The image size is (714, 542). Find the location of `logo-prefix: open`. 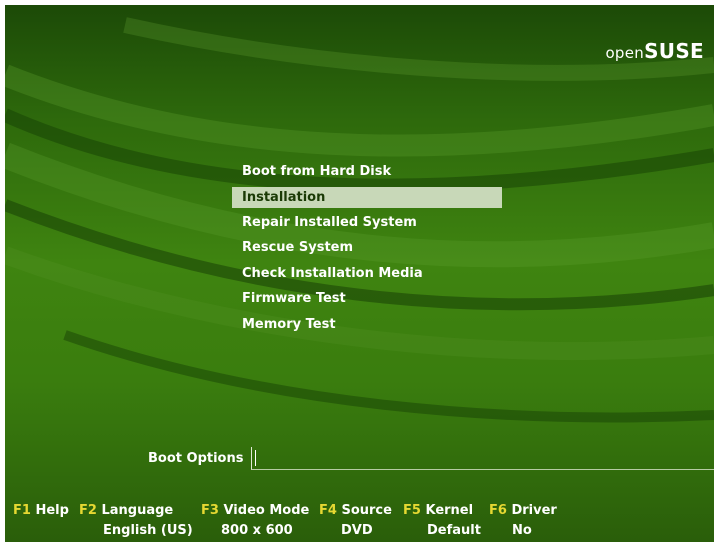

logo-prefix: open is located at coordinates (625, 53).